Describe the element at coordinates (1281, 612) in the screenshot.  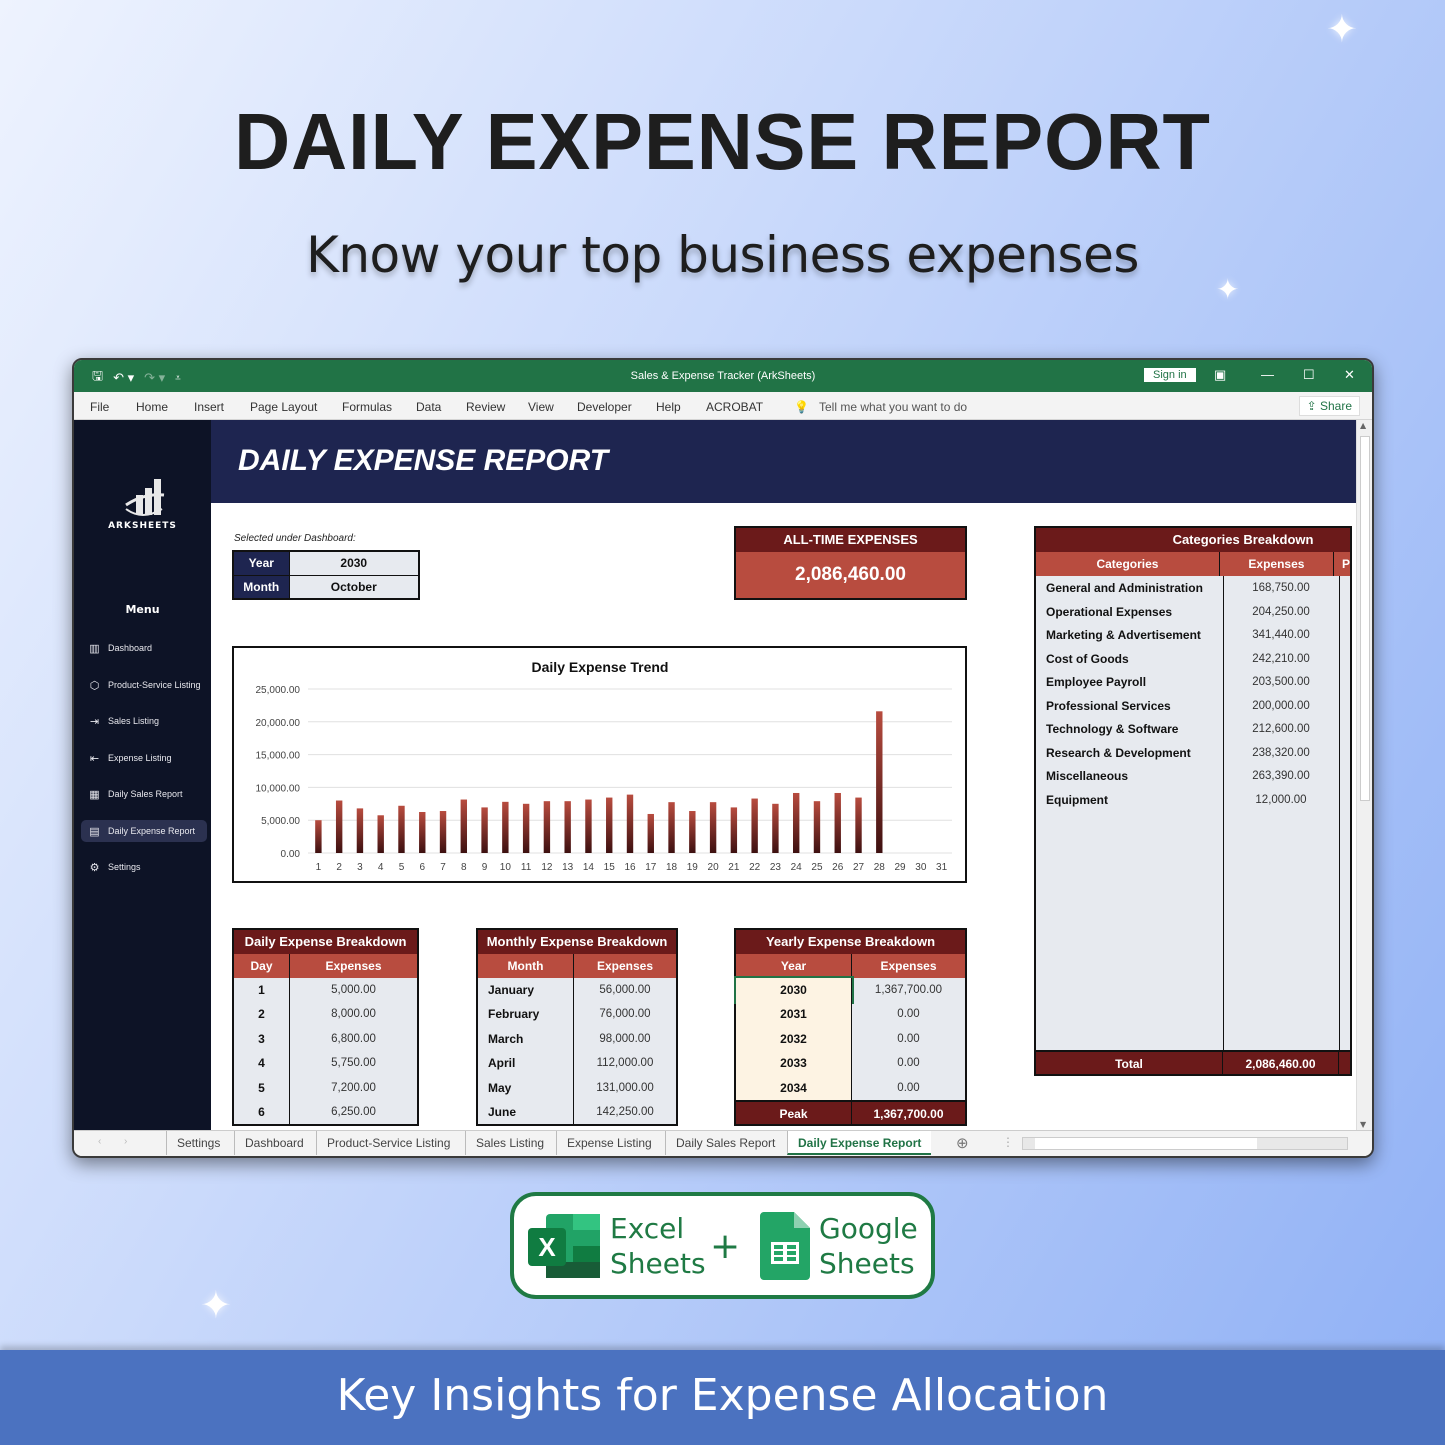
I see `expense-cell: 204,250.00` at that location.